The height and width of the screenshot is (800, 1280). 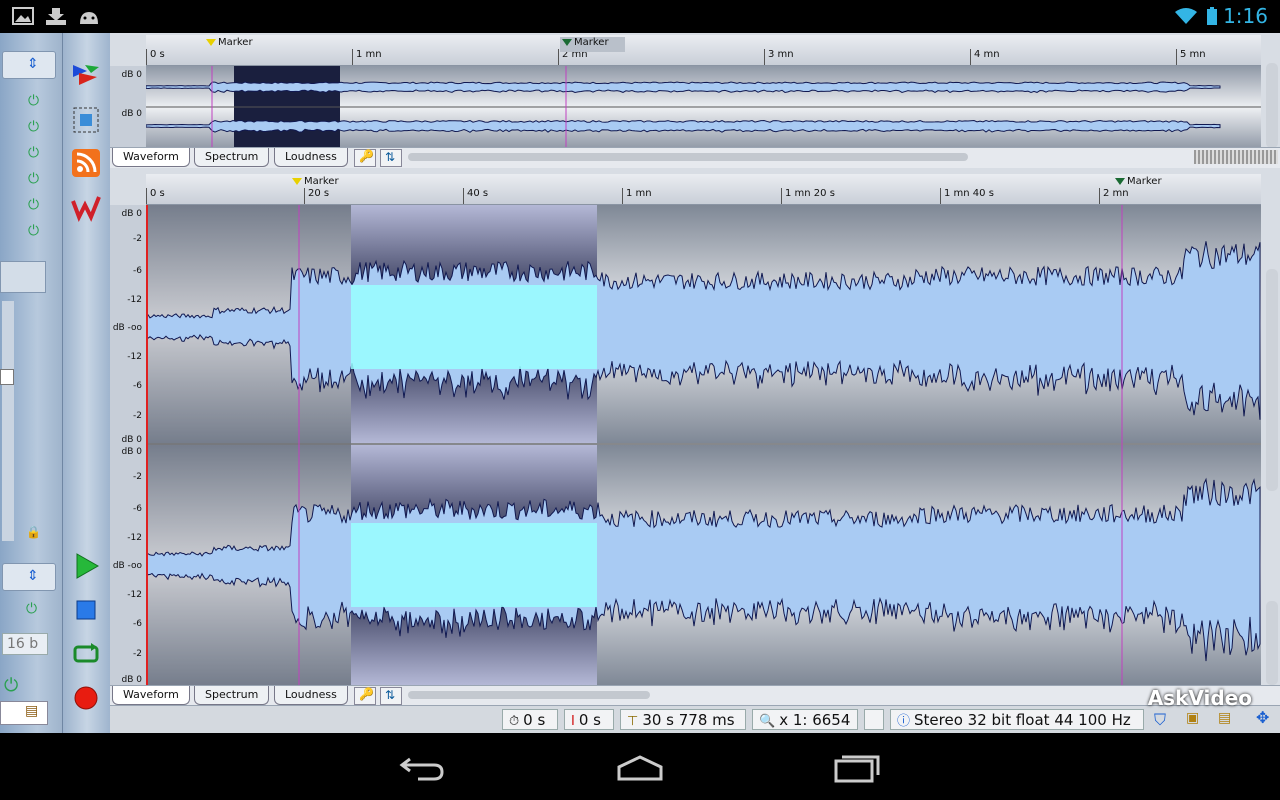 What do you see at coordinates (7, 377) in the screenshot?
I see `slider-handle` at bounding box center [7, 377].